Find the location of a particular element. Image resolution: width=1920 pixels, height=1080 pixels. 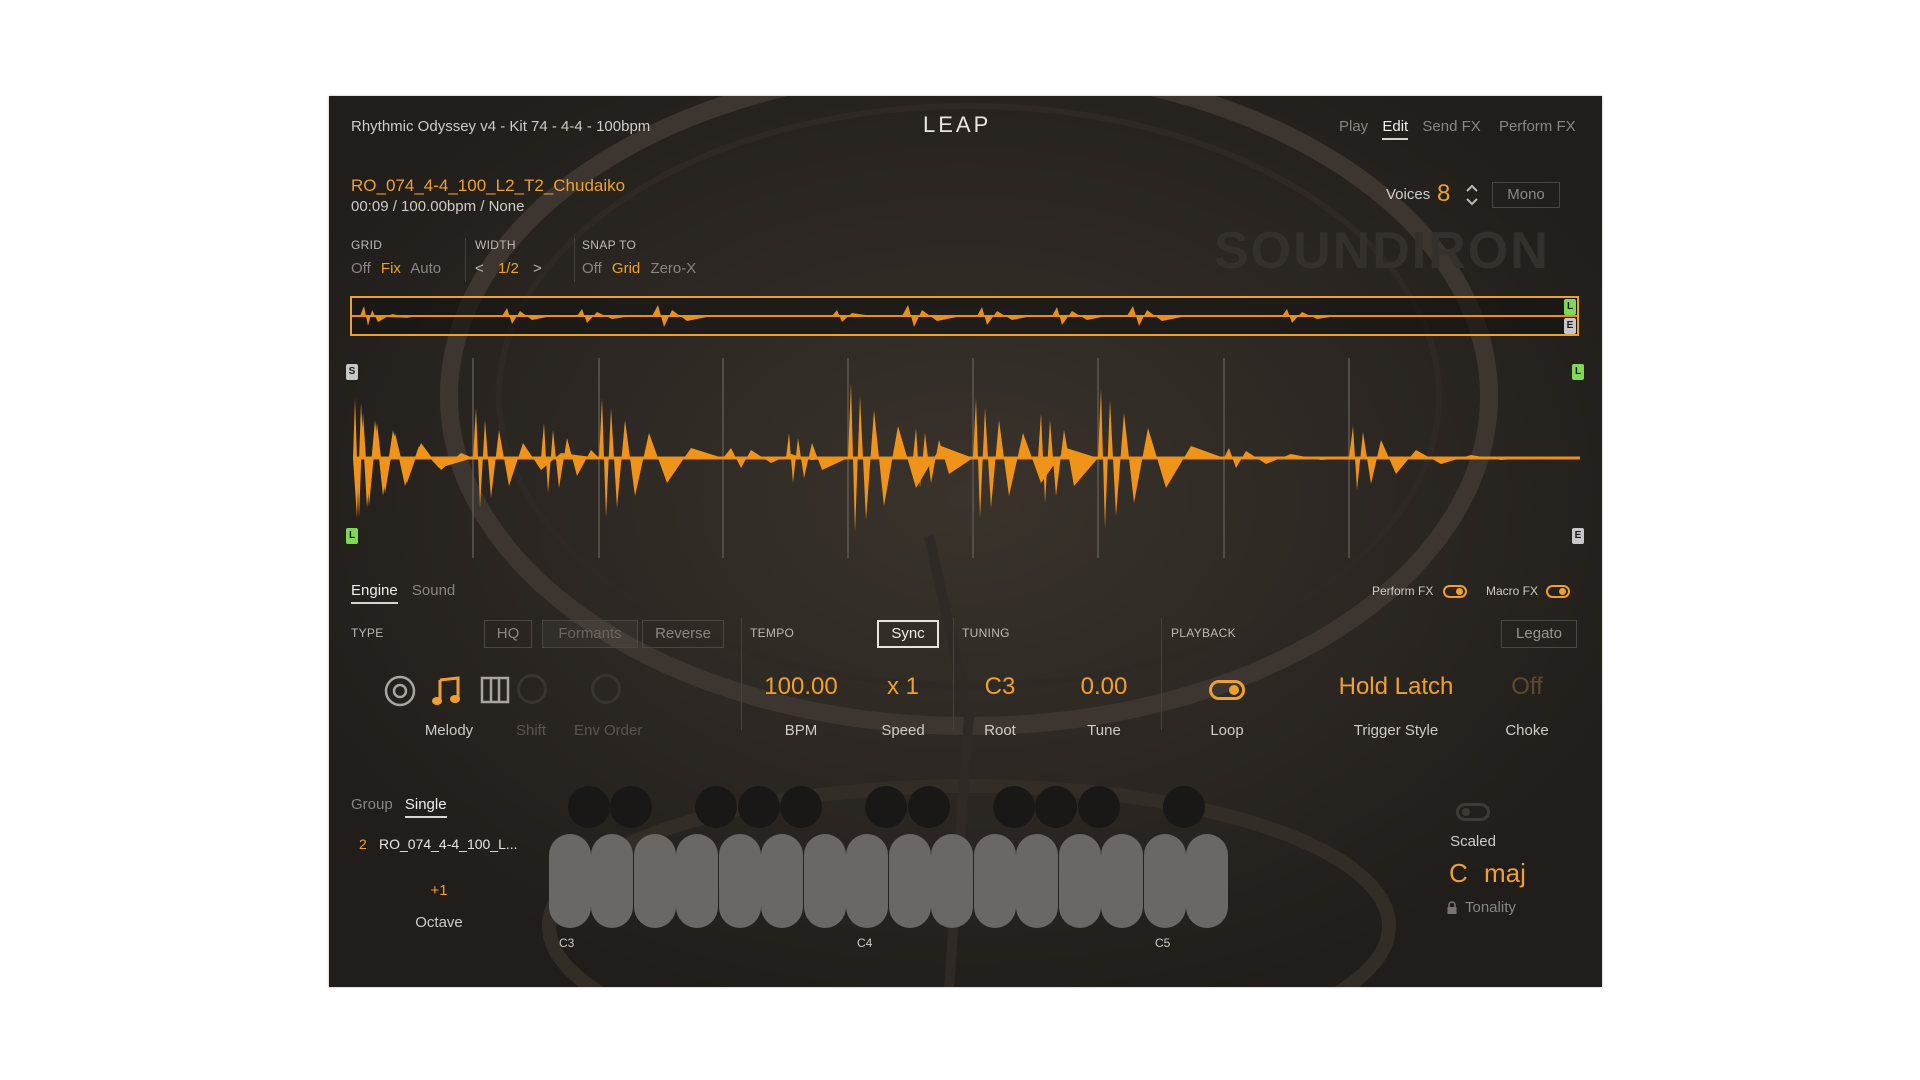

root-label: Root is located at coordinates (1000, 730).